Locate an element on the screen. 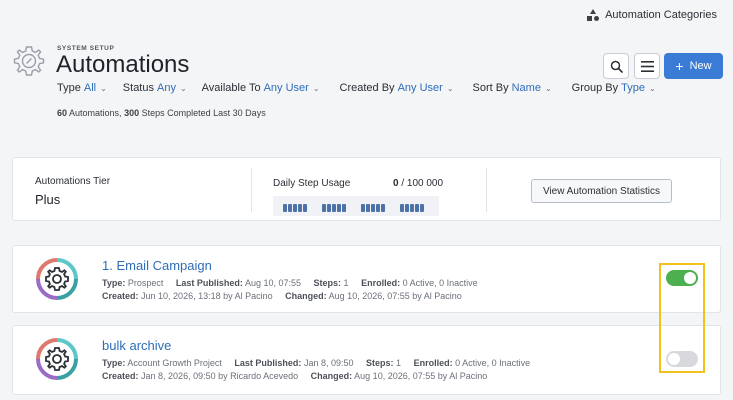  type-label: Type: is located at coordinates (114, 283).